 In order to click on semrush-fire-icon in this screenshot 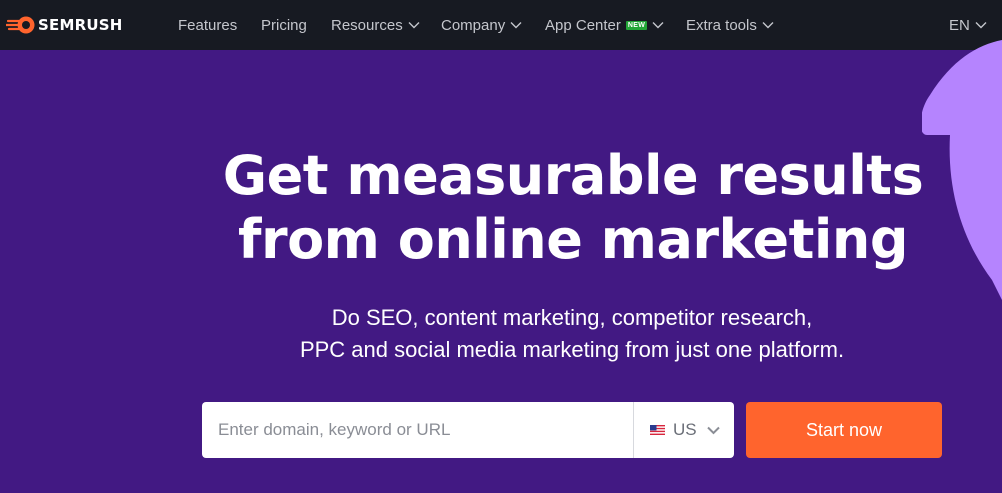, I will do `click(20, 25)`.